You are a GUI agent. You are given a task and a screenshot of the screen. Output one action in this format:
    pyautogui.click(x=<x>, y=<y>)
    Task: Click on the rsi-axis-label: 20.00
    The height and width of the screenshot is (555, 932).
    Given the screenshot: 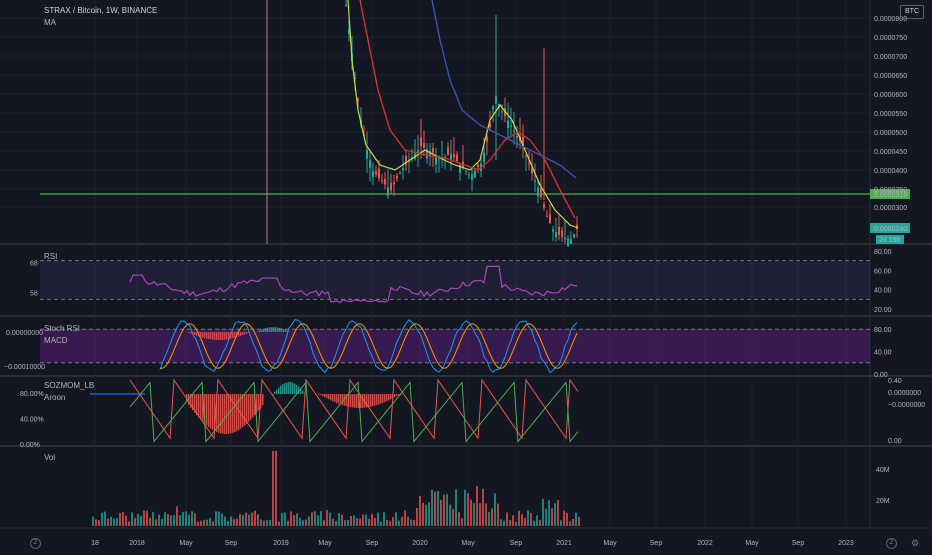 What is the action you would take?
    pyautogui.click(x=883, y=310)
    